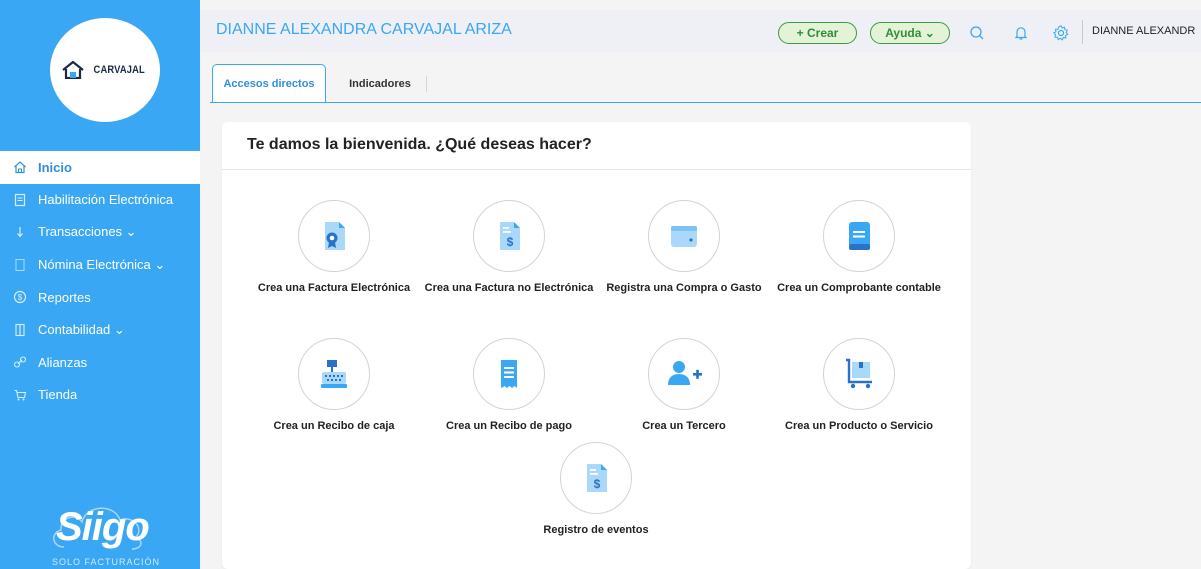 Image resolution: width=1201 pixels, height=569 pixels. Describe the element at coordinates (269, 83) in the screenshot. I see `tab-accesos-directos: Accesos directos` at that location.